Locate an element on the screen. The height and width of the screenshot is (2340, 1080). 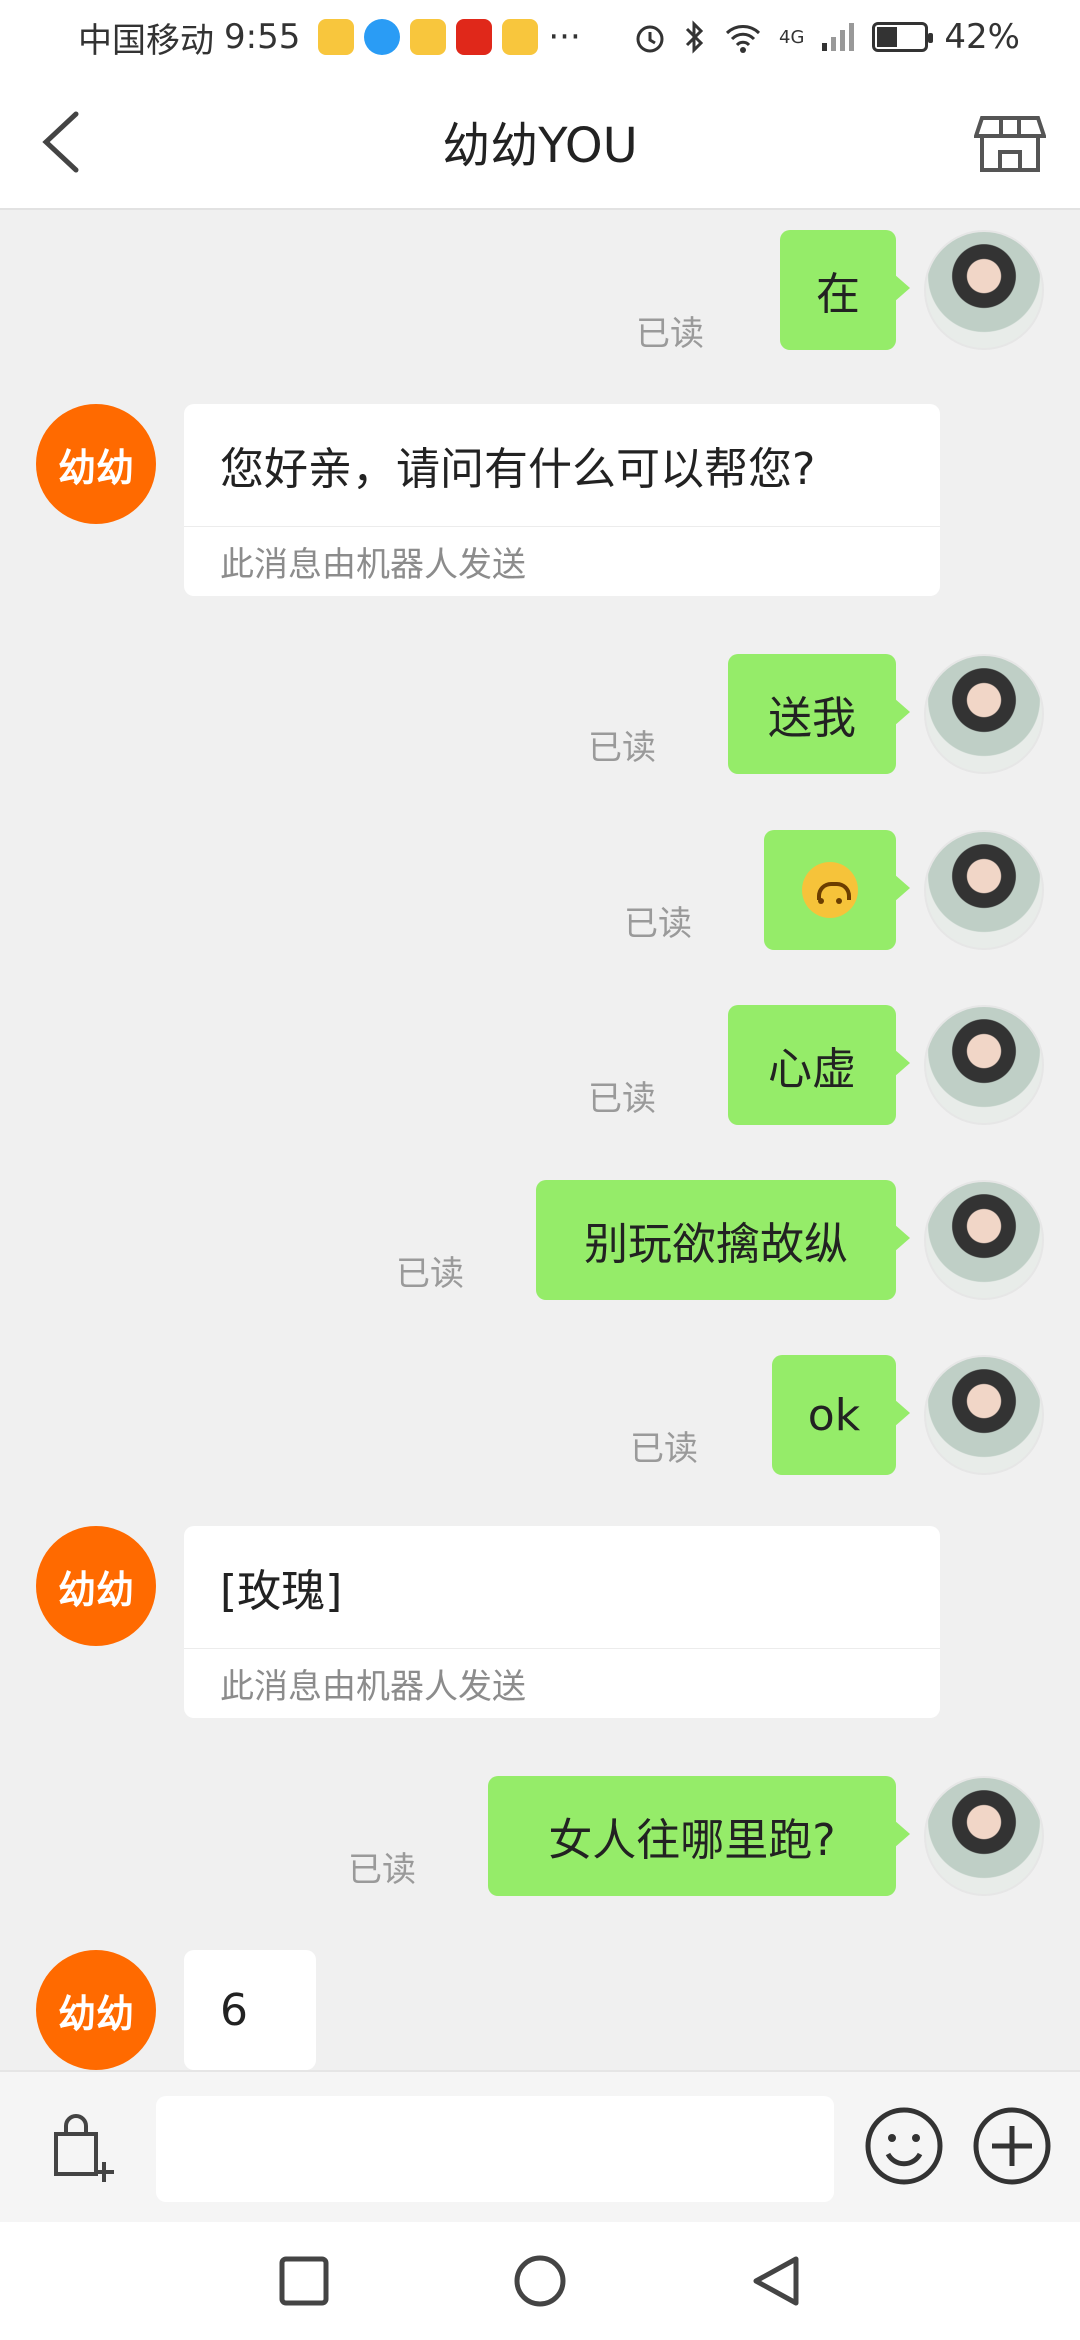
shopping-bag-icon is located at coordinates (82, 2146).